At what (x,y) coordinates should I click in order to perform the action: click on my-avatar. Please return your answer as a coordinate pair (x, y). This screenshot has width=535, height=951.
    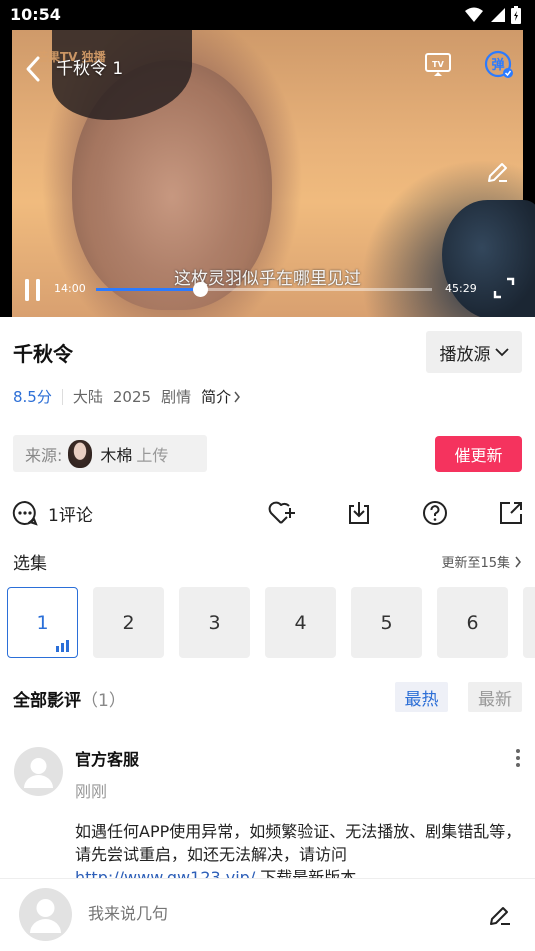
    Looking at the image, I should click on (45, 914).